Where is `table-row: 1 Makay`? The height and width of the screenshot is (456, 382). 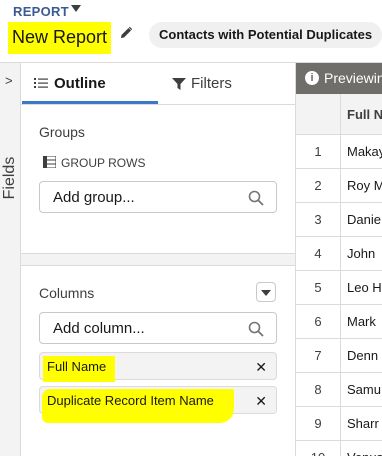 table-row: 1 Makay is located at coordinates (339, 152).